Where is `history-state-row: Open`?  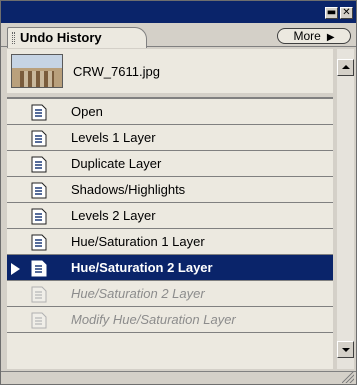
history-state-row: Open is located at coordinates (170, 112).